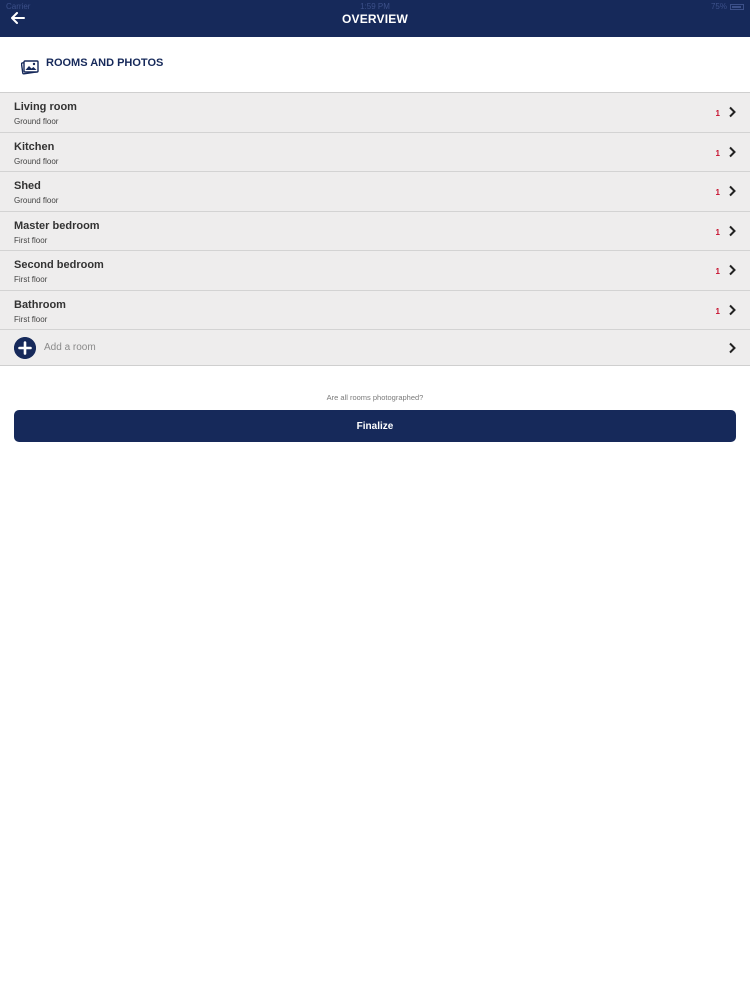 This screenshot has width=750, height=1000. What do you see at coordinates (25, 348) in the screenshot?
I see `plus-circle-icon` at bounding box center [25, 348].